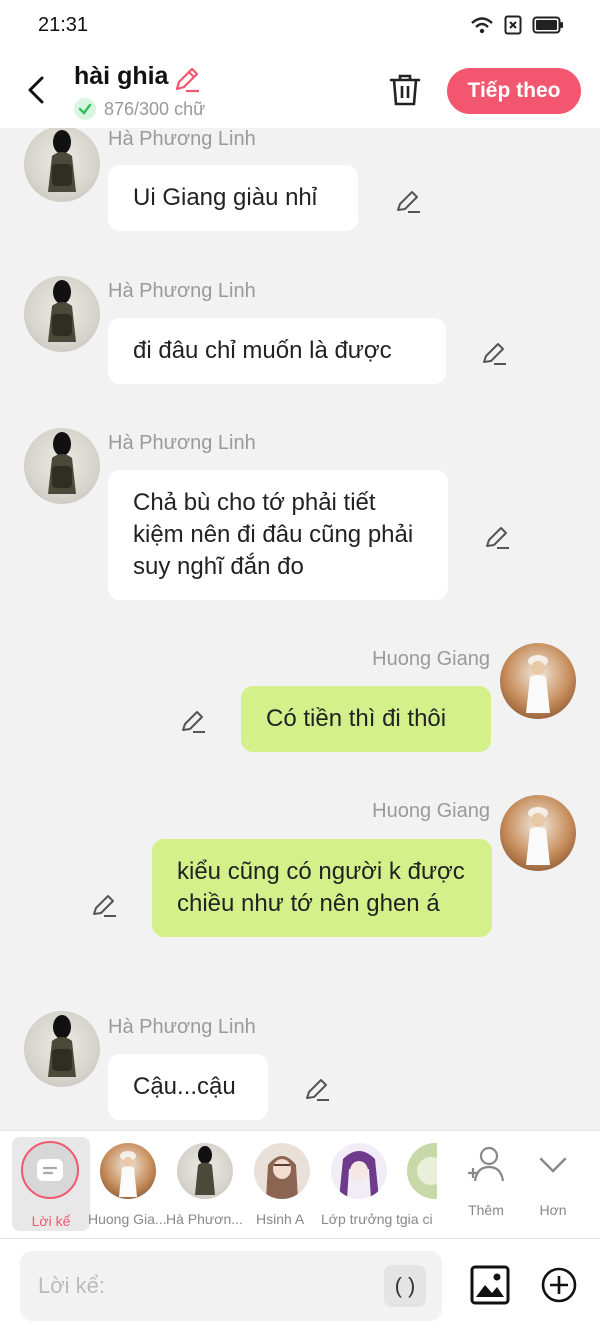  I want to click on input-placeholder: Lời kể:, so click(72, 1285).